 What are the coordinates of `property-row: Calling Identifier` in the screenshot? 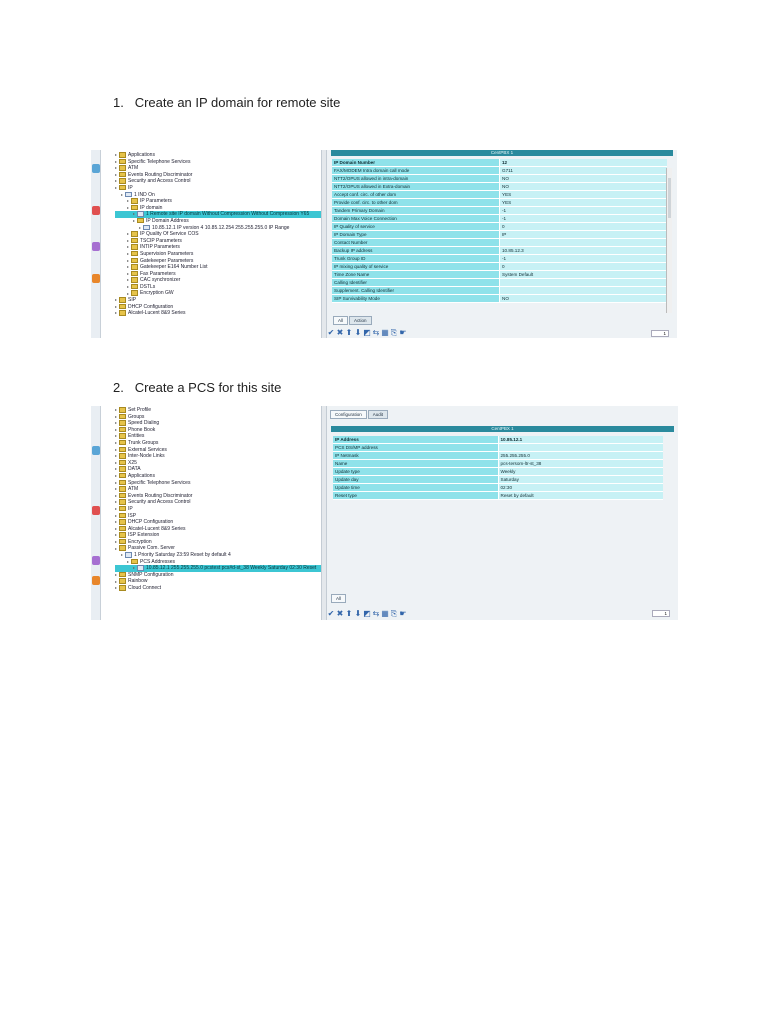 It's located at (499, 282).